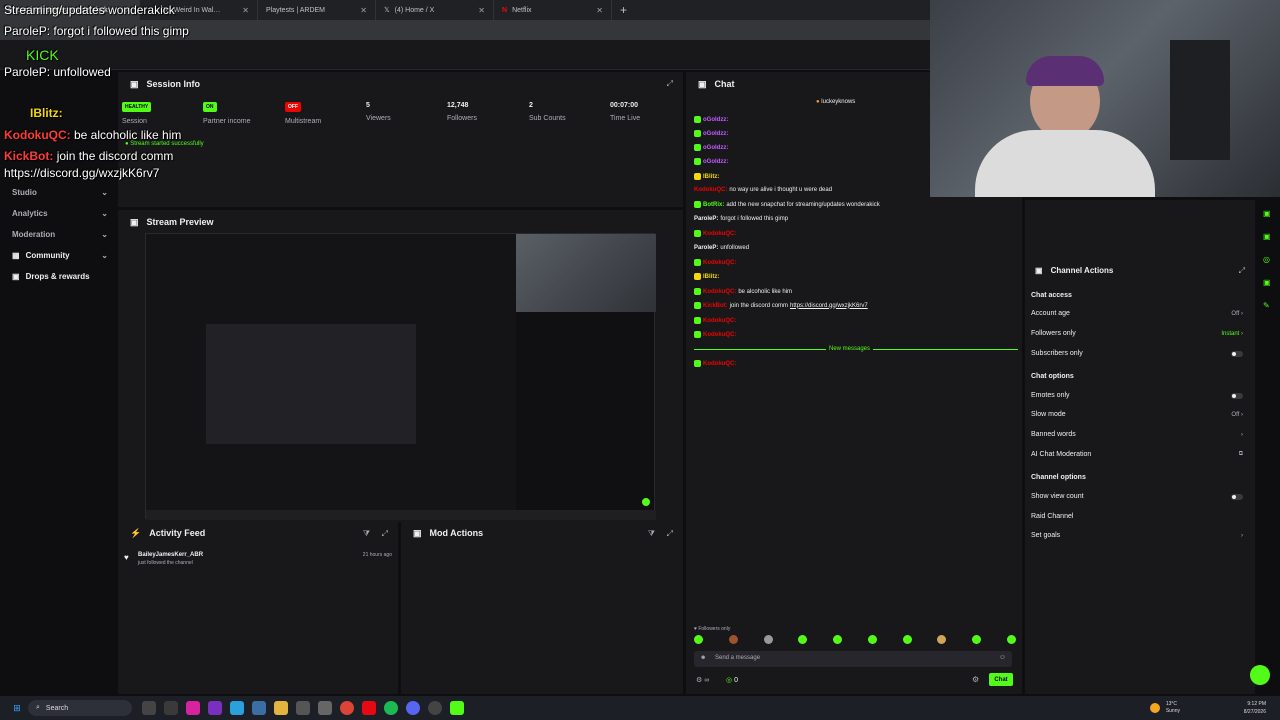 The width and height of the screenshot is (1280, 720). What do you see at coordinates (59, 276) in the screenshot?
I see `sidebar-item-drops: ▣ Drops & rewards` at bounding box center [59, 276].